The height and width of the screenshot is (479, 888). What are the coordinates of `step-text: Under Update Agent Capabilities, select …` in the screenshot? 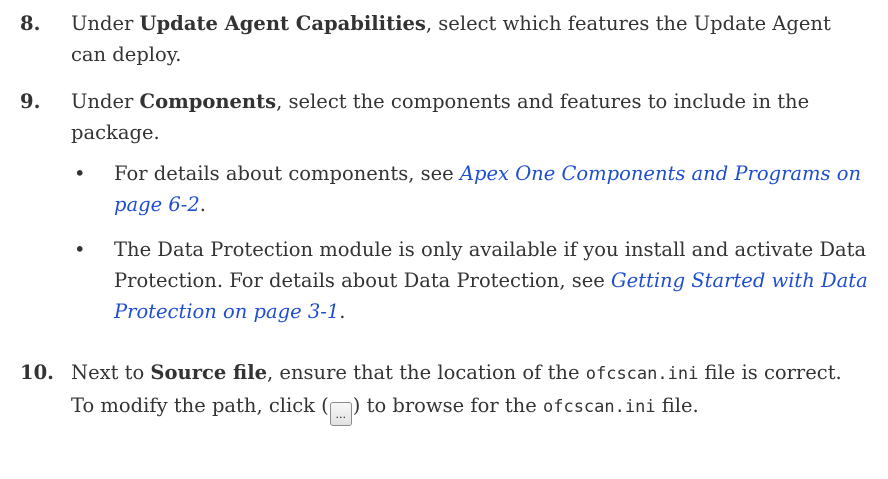 It's located at (470, 39).